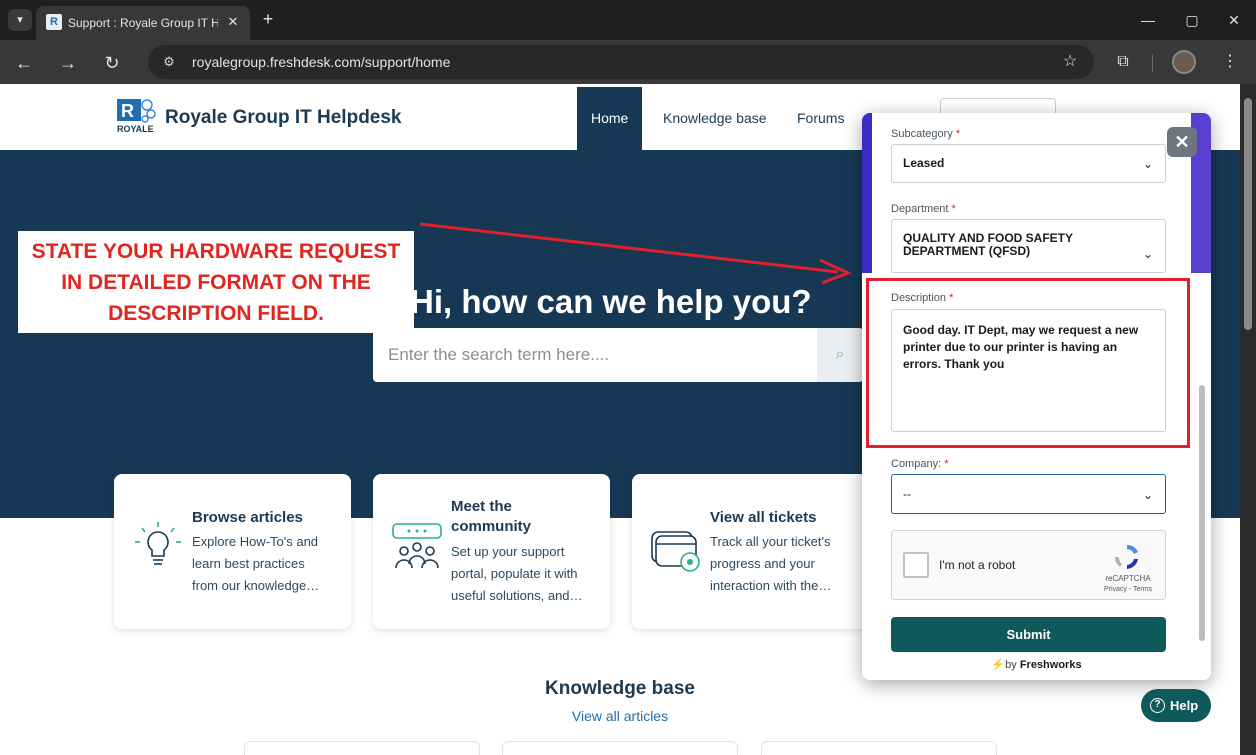  What do you see at coordinates (1157, 705) in the screenshot?
I see `question-icon: ?` at bounding box center [1157, 705].